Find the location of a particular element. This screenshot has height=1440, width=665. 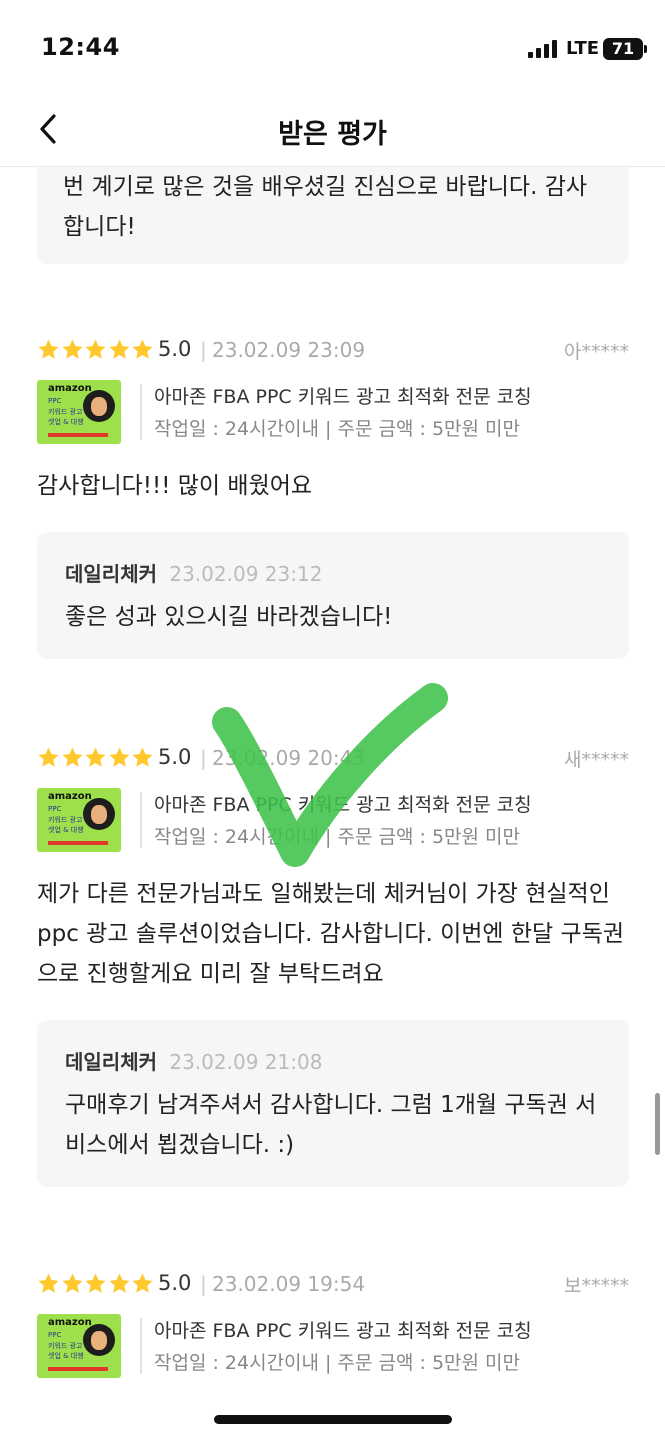

reviewer-name: 보***** is located at coordinates (596, 1286).